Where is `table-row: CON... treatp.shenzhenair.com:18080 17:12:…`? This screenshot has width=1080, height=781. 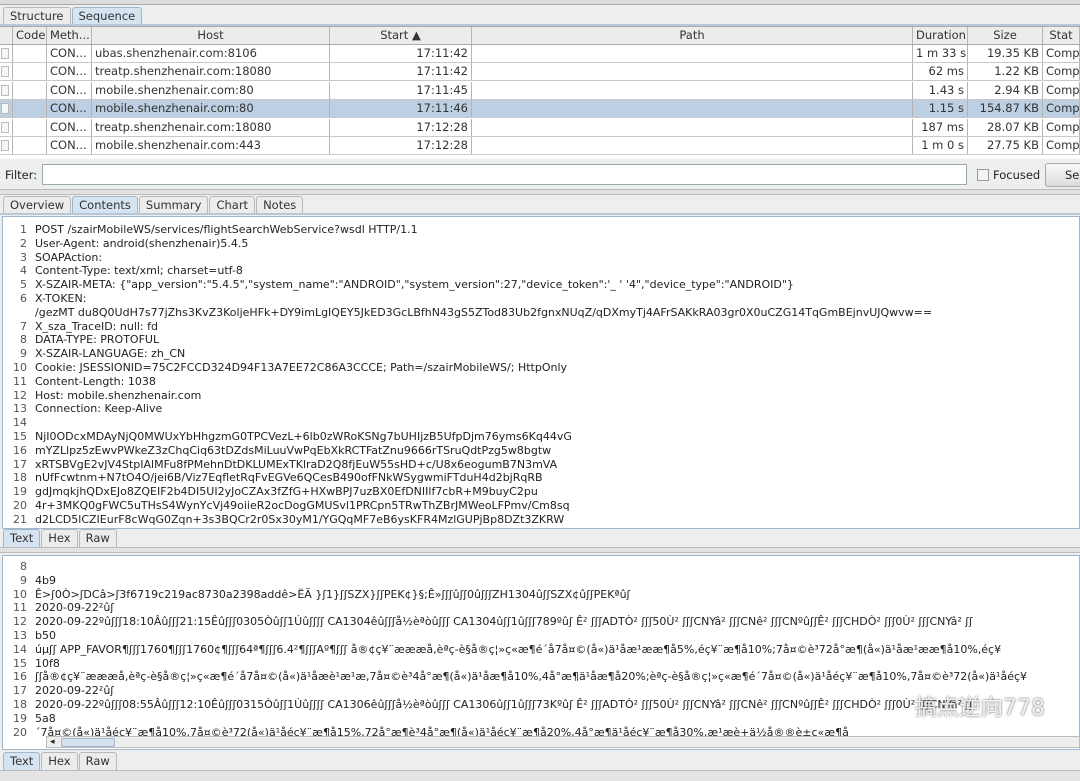 table-row: CON... treatp.shenzhenair.com:18080 17:12:… is located at coordinates (540, 127).